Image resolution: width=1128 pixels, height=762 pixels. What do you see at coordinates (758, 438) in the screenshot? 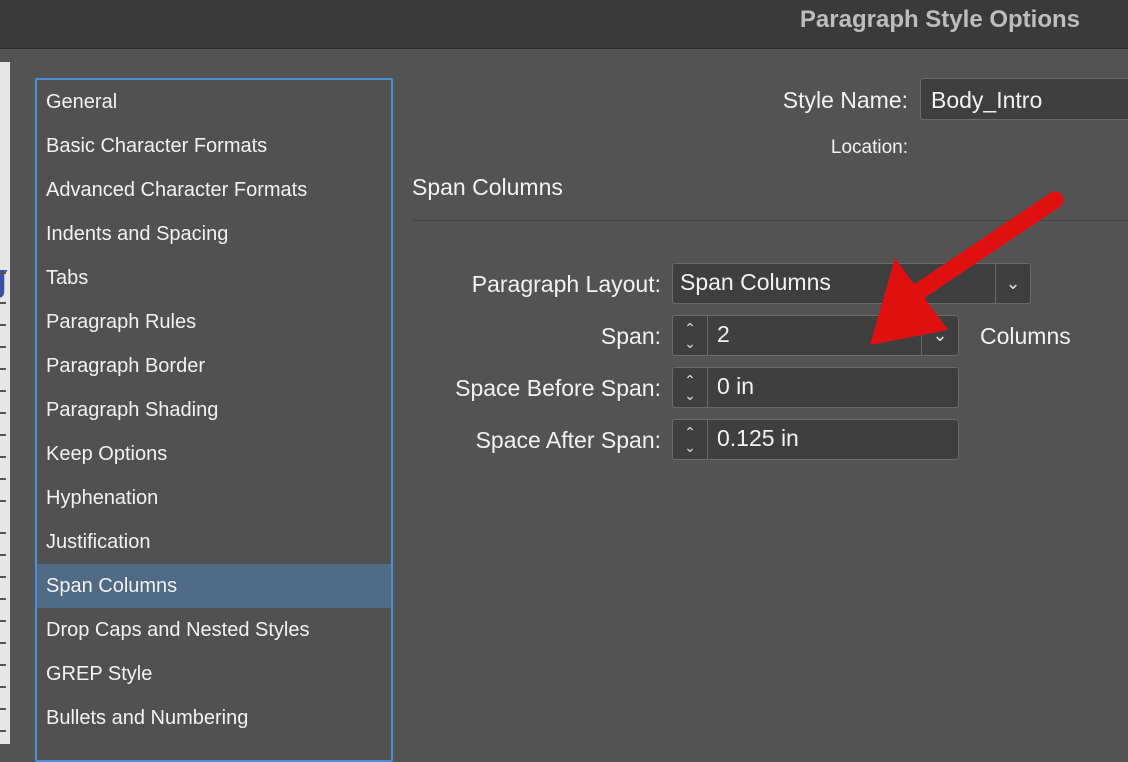
I see `space-after-span-value: 0.125 in` at bounding box center [758, 438].